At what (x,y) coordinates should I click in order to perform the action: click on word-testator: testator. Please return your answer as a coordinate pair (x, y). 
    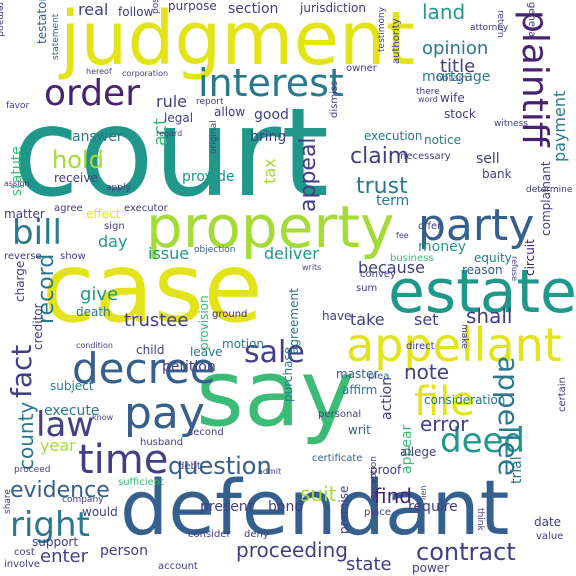
    Looking at the image, I should click on (42, 22).